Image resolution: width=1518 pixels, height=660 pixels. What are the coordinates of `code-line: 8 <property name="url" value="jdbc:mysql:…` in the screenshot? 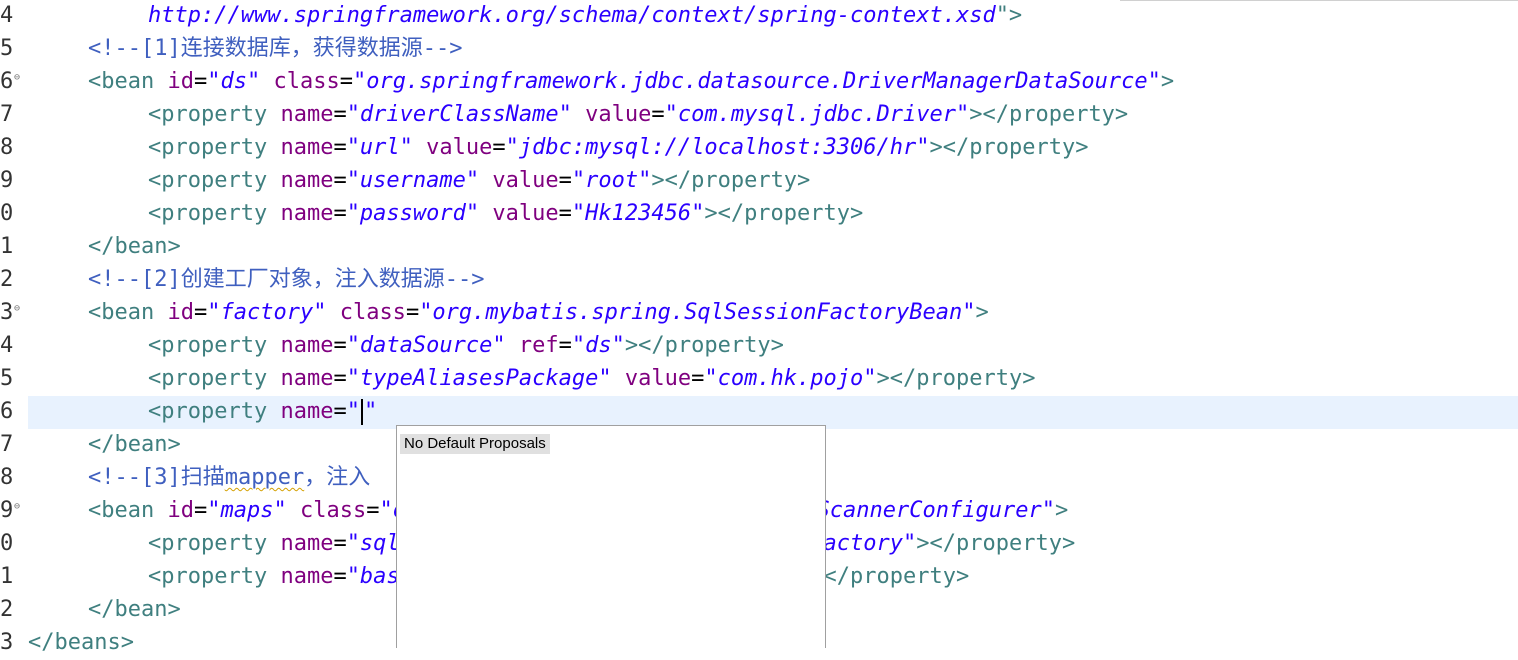 It's located at (759, 148).